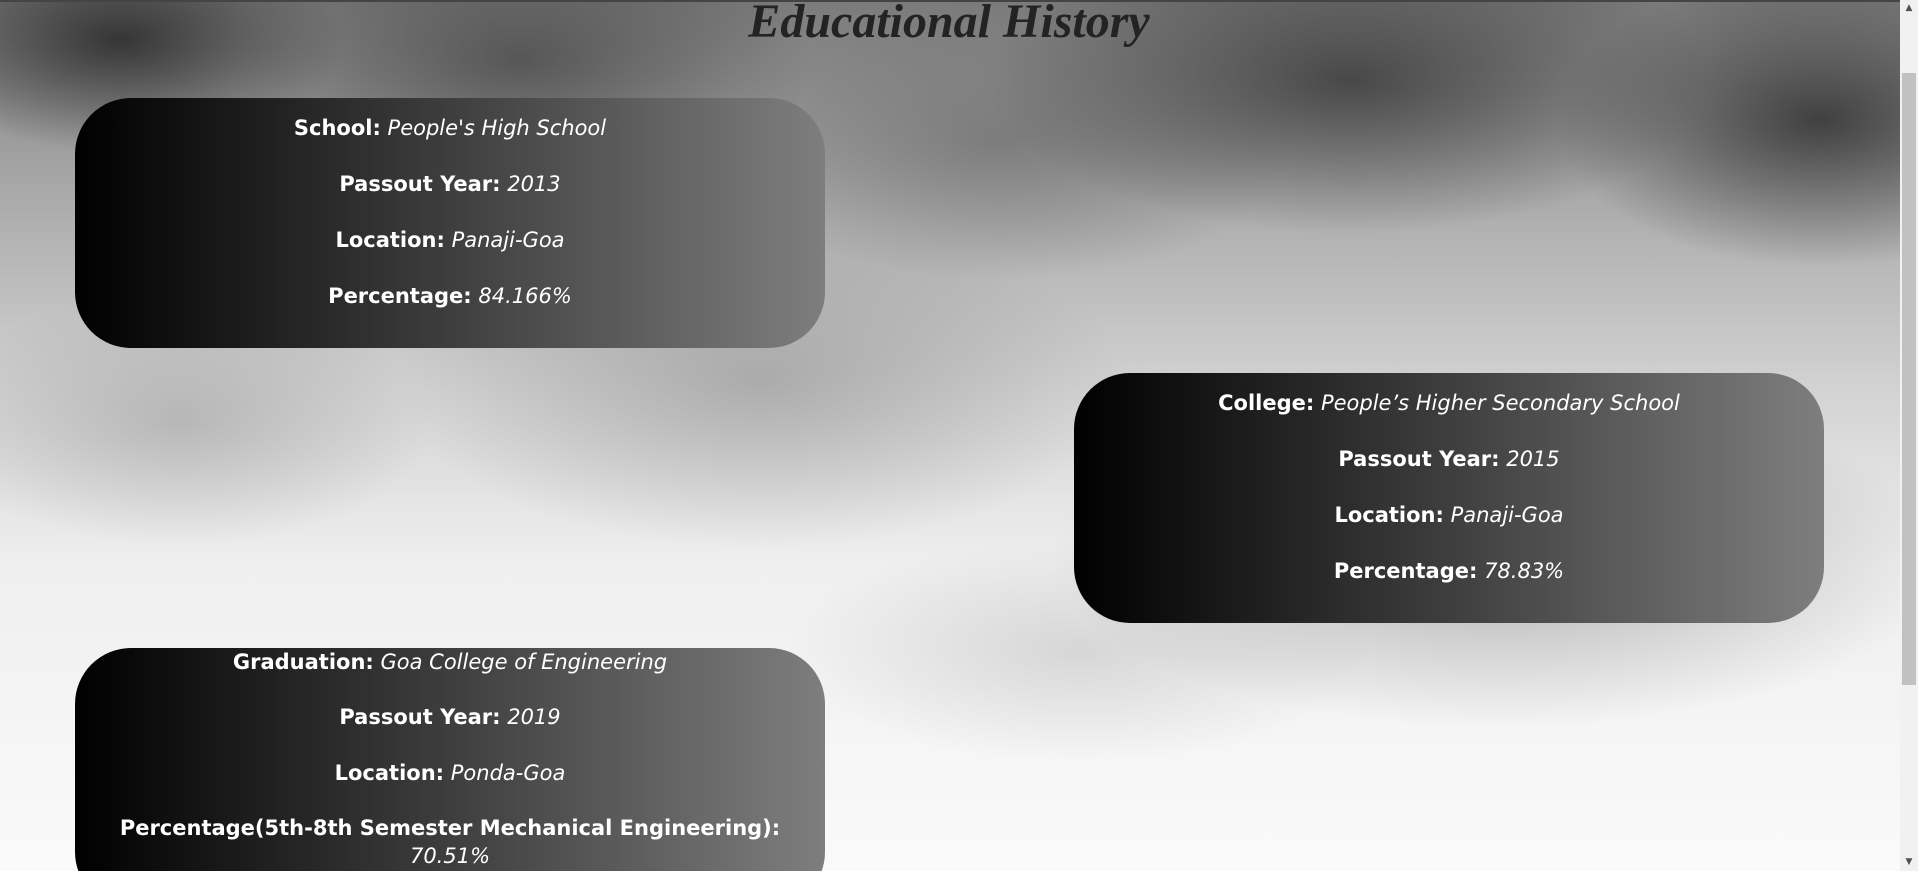  I want to click on percentage-value: 78.83%, so click(1524, 571).